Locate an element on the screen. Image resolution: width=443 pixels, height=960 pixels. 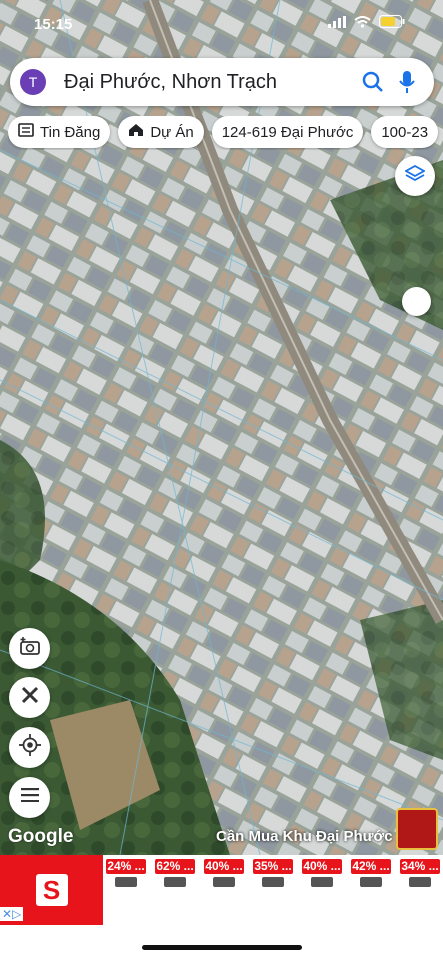
menu-button is located at coordinates (29, 797).